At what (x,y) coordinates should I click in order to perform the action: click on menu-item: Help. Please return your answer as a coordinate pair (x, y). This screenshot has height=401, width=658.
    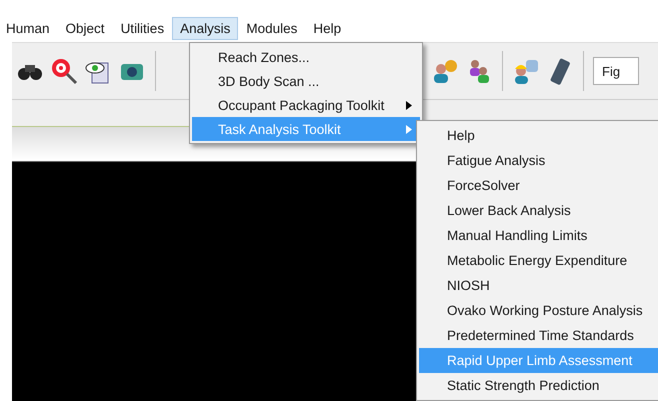
    Looking at the image, I should click on (538, 135).